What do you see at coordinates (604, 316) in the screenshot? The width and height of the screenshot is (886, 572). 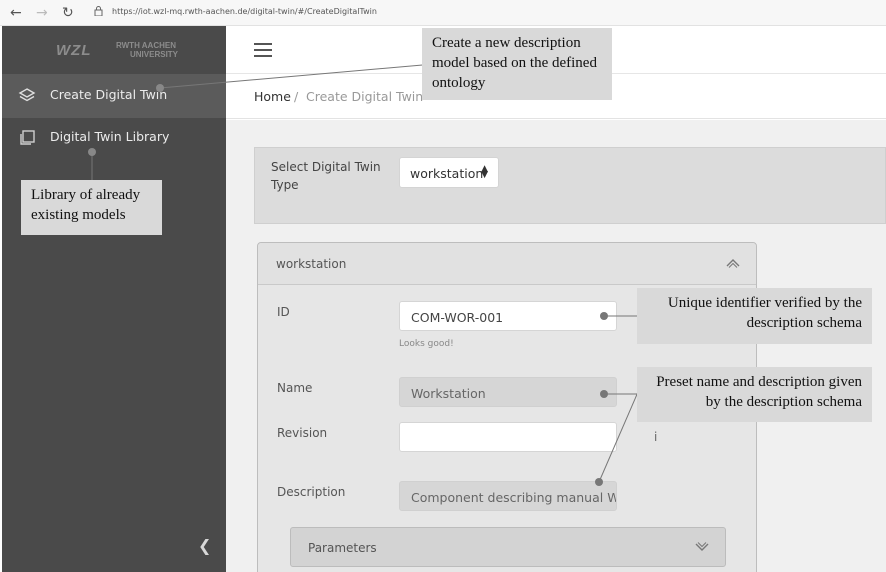 I see `leader-dot-id` at bounding box center [604, 316].